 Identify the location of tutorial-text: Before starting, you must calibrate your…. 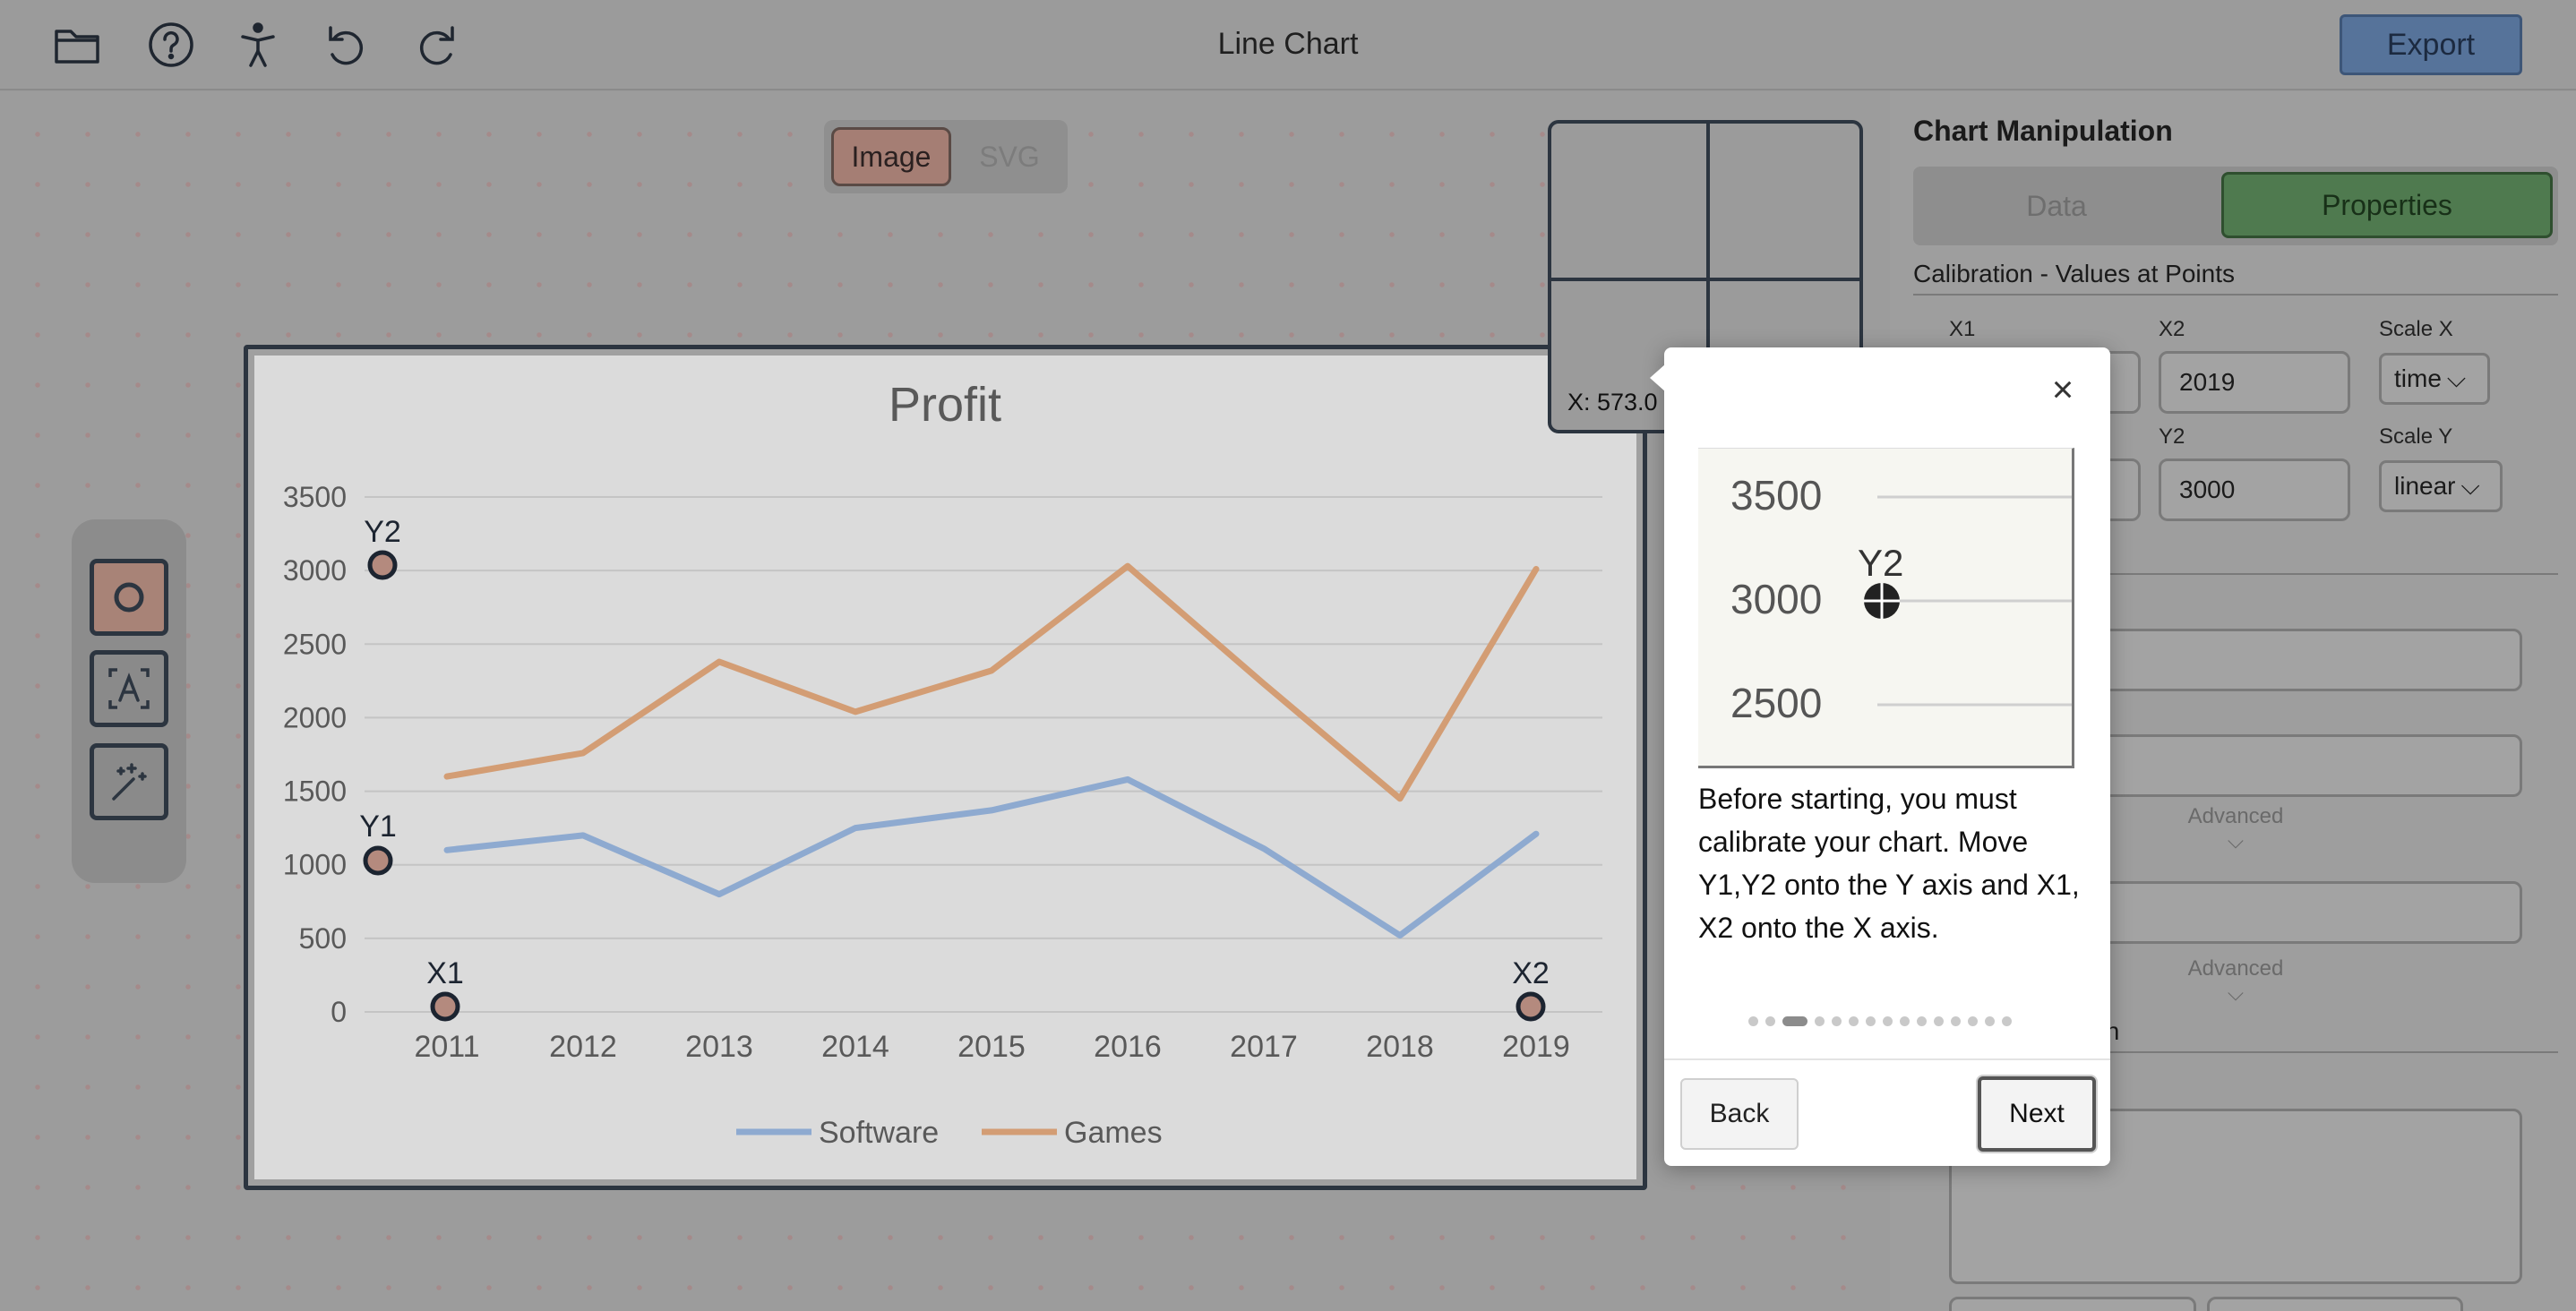
(1889, 863).